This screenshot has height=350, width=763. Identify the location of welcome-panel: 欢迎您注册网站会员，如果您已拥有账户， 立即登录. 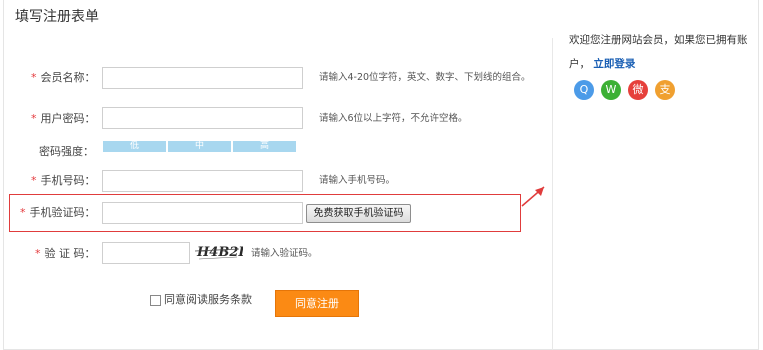
(661, 52).